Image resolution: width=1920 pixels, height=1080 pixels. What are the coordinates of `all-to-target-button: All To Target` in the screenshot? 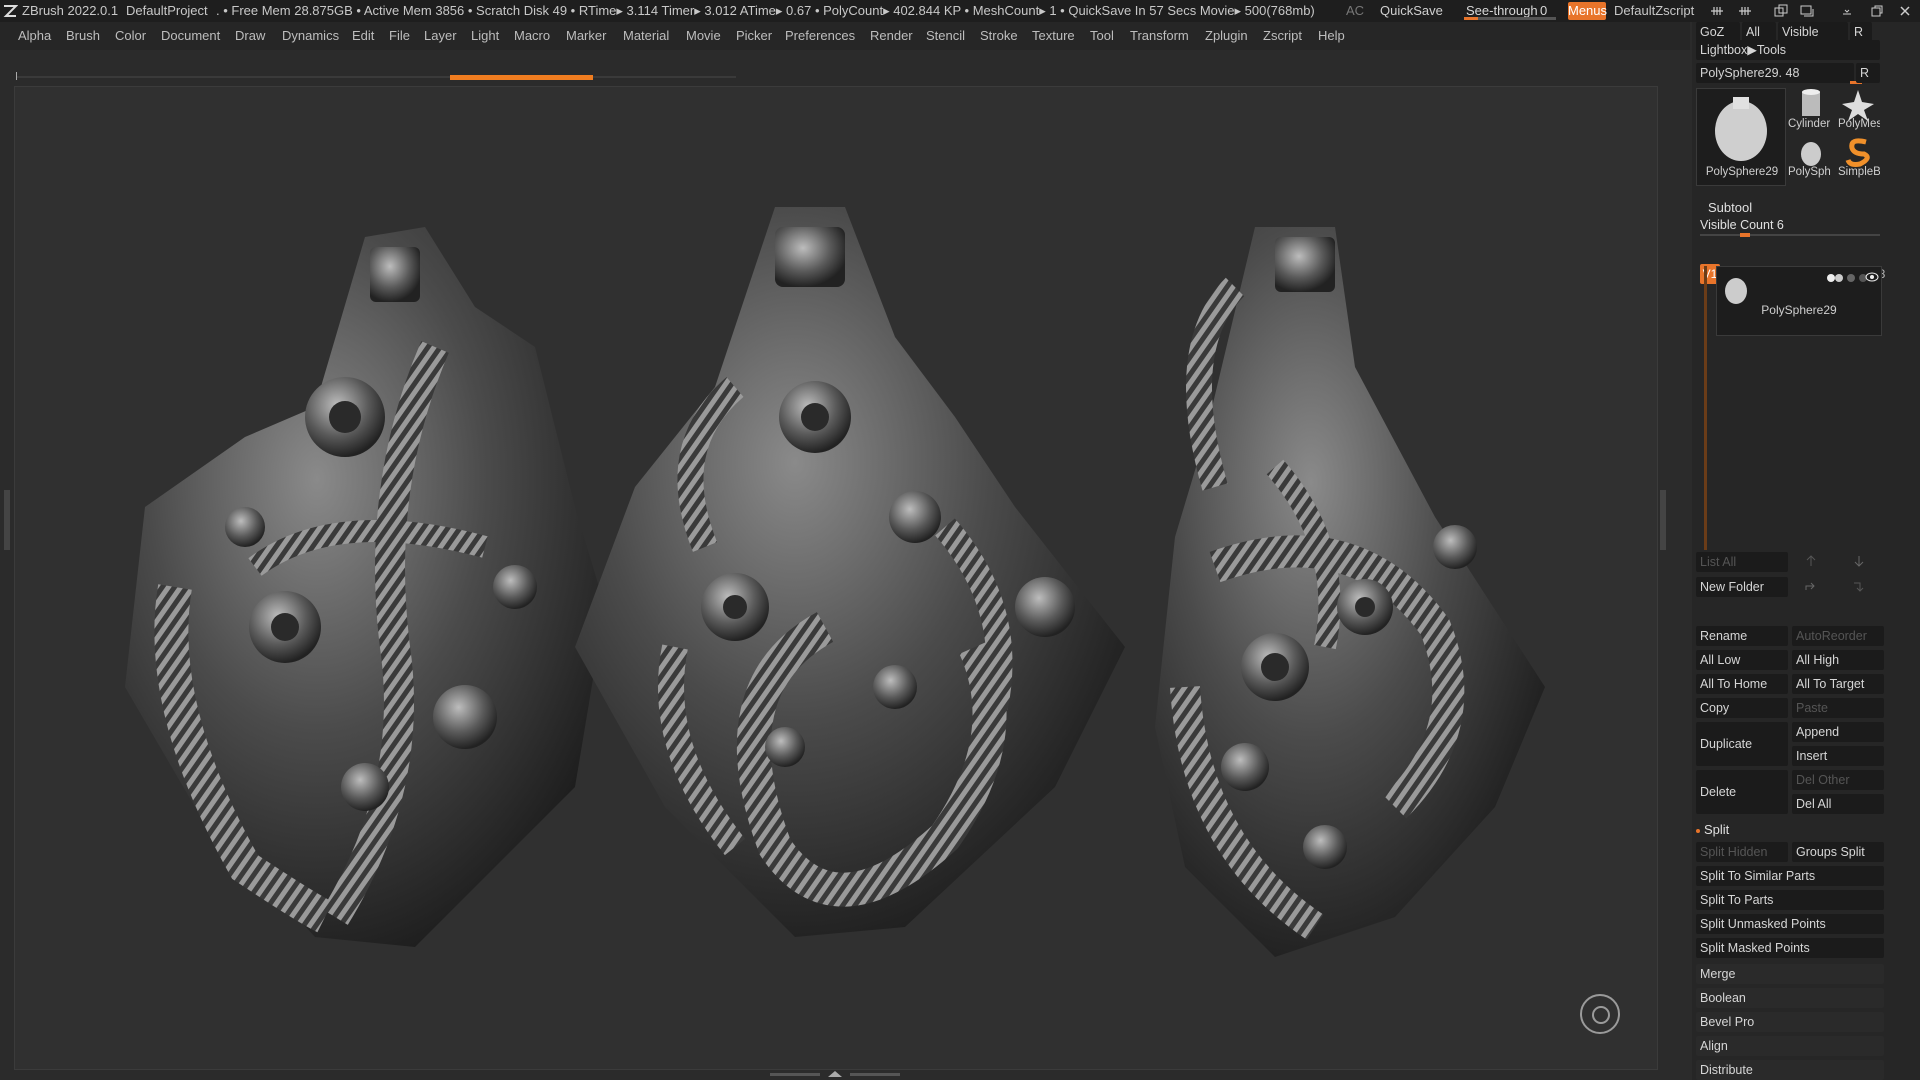 It's located at (1838, 684).